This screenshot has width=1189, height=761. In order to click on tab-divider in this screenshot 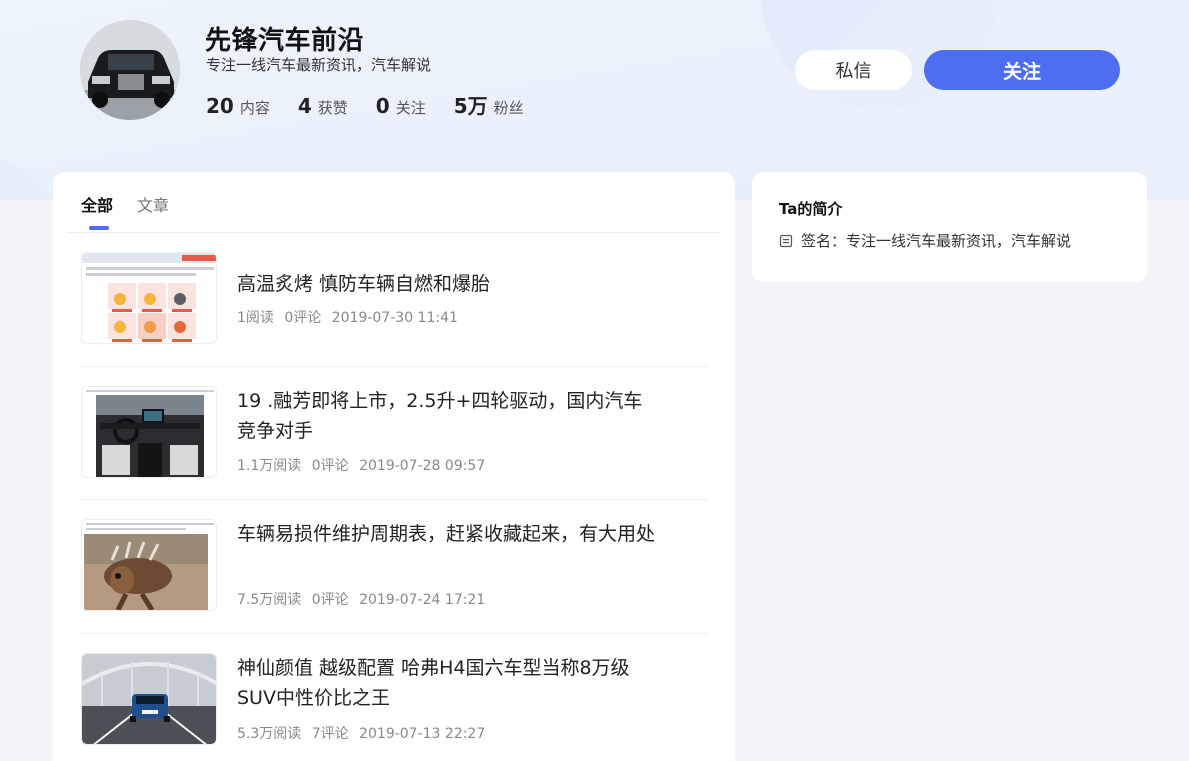, I will do `click(394, 232)`.